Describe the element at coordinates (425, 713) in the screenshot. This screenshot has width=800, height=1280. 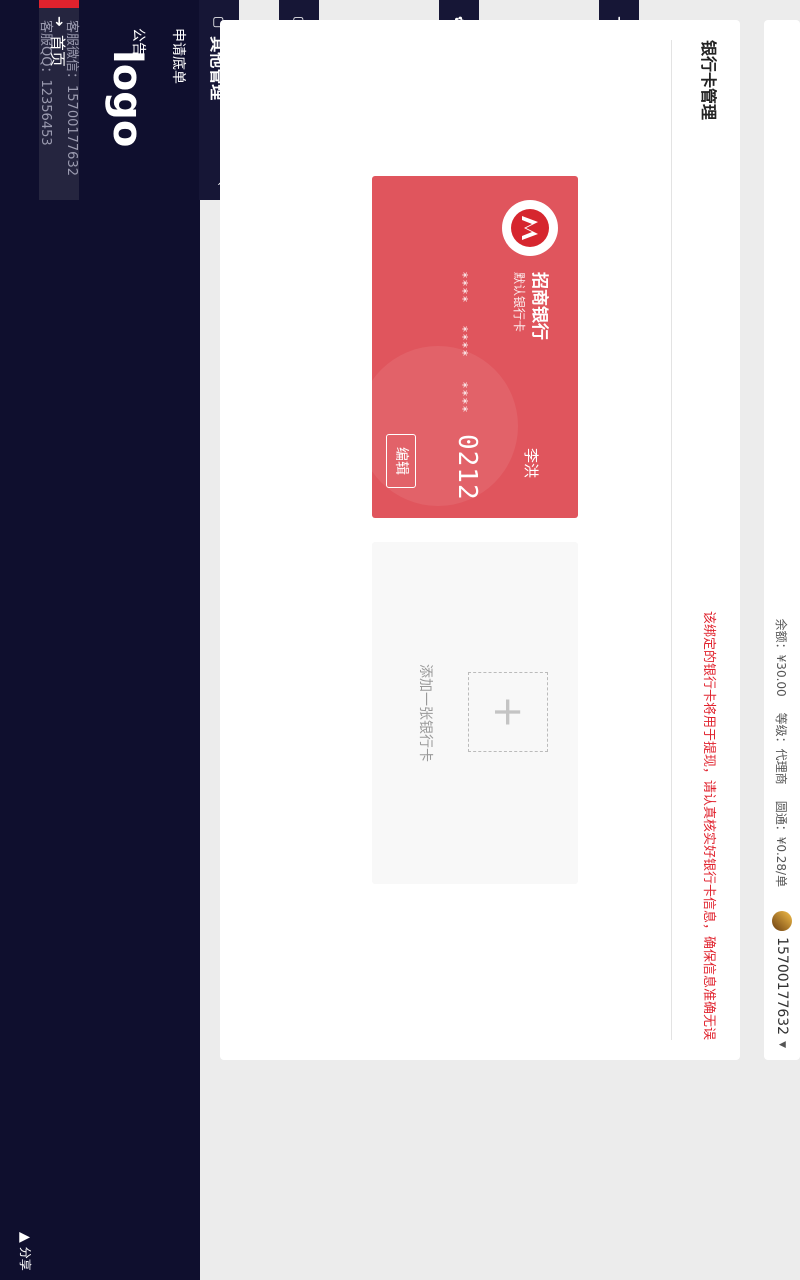
I see `add-card-label: 添加一张银行卡` at that location.